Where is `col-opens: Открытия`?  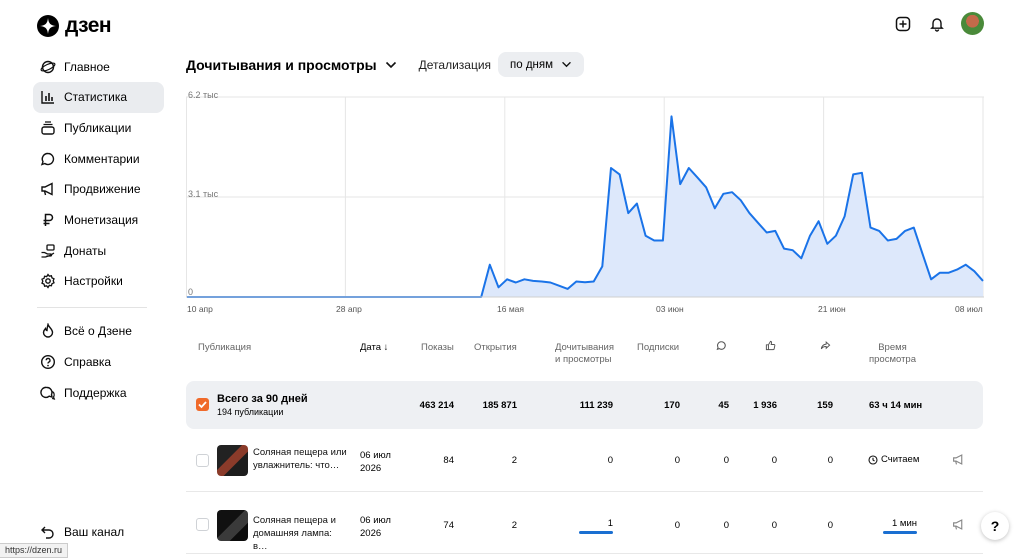 col-opens: Открытия is located at coordinates (495, 347).